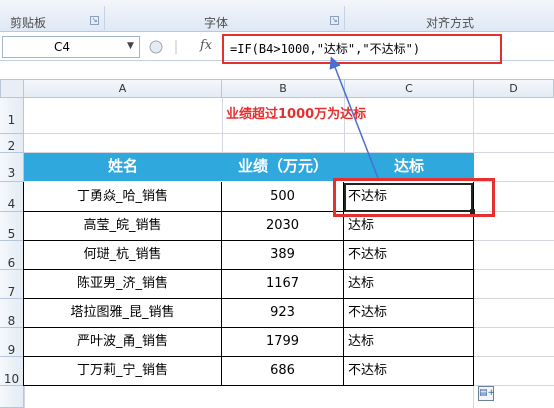 The image size is (554, 408). I want to click on table-cell-value: 389, so click(283, 255).